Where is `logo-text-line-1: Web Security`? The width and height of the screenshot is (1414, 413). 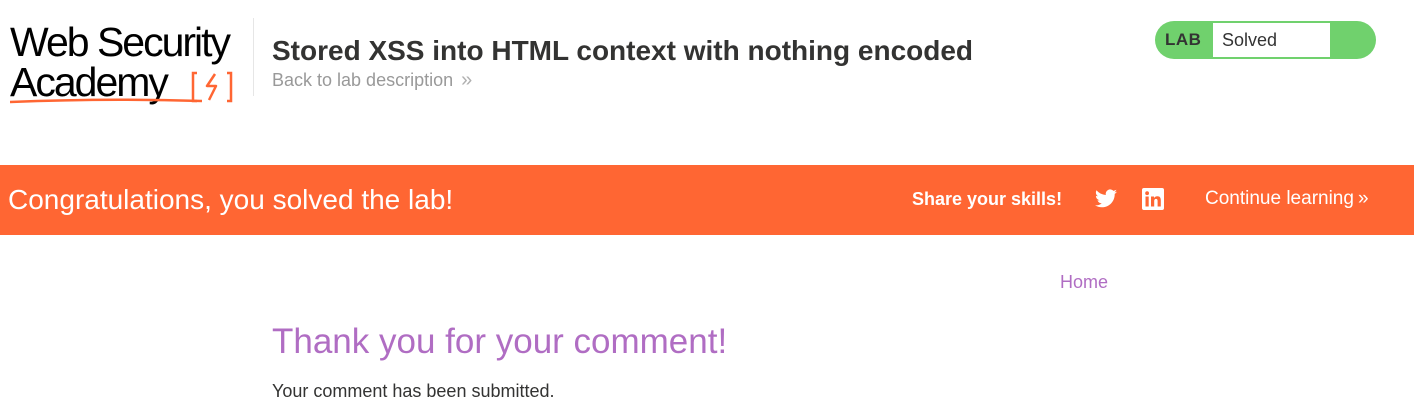
logo-text-line-1: Web Security is located at coordinates (120, 42).